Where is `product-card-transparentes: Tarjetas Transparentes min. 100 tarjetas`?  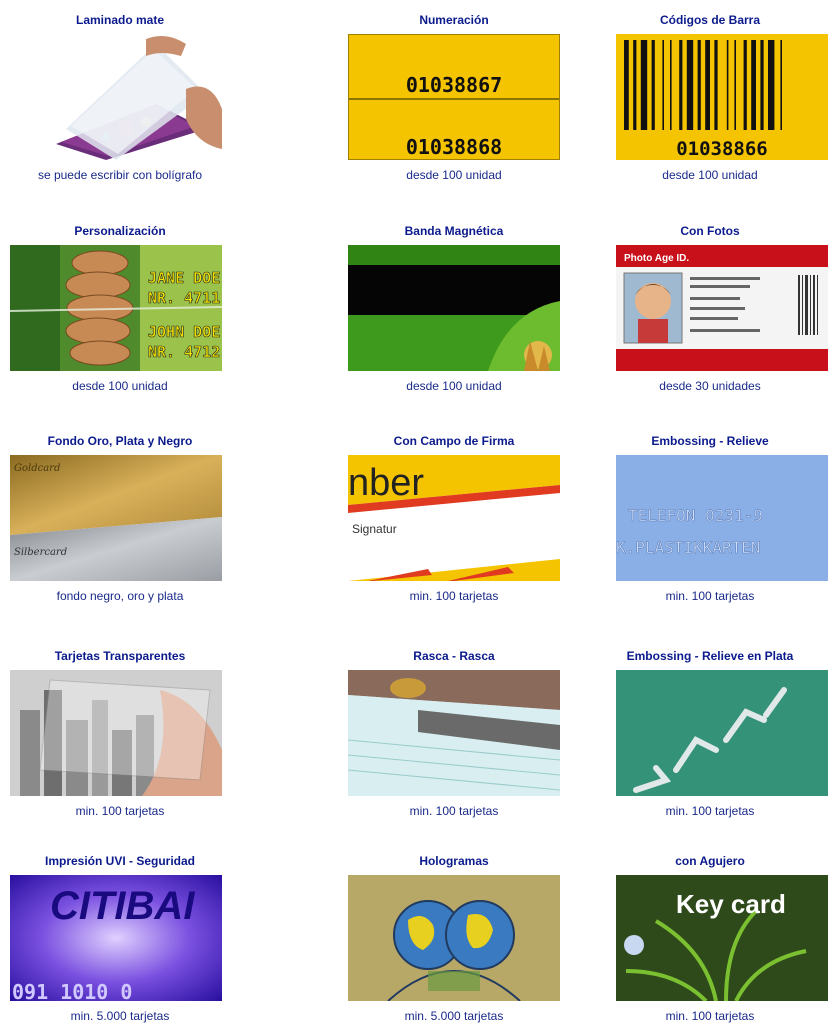 product-card-transparentes: Tarjetas Transparentes min. 100 tarjetas is located at coordinates (120, 738).